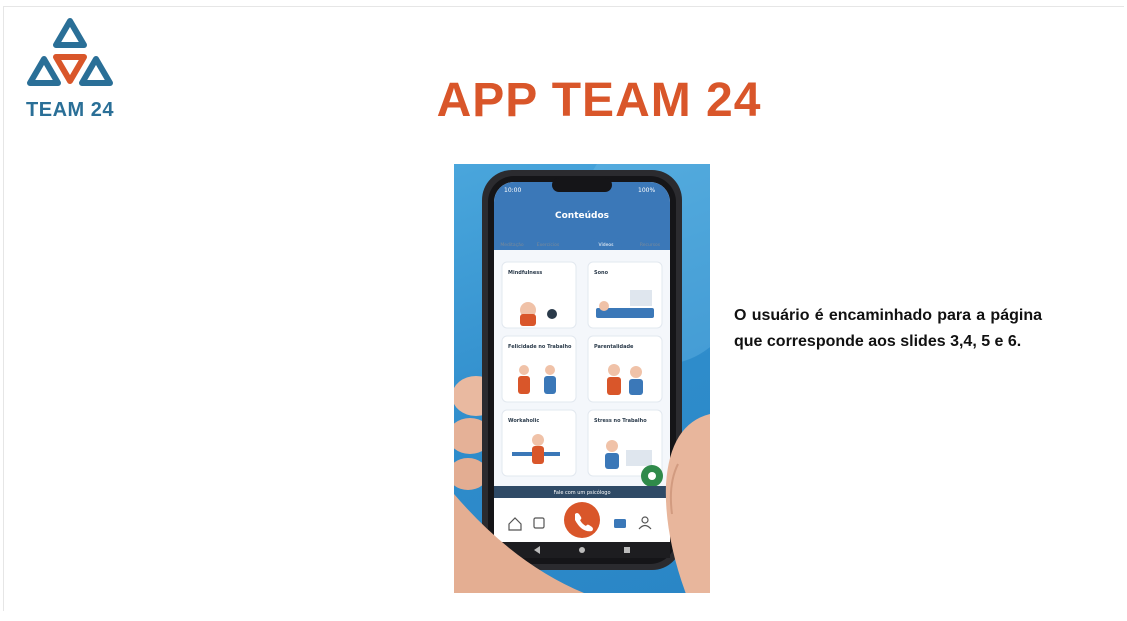 Image resolution: width=1127 pixels, height=621 pixels. I want to click on content-card-title: Workaholic, so click(523, 421).